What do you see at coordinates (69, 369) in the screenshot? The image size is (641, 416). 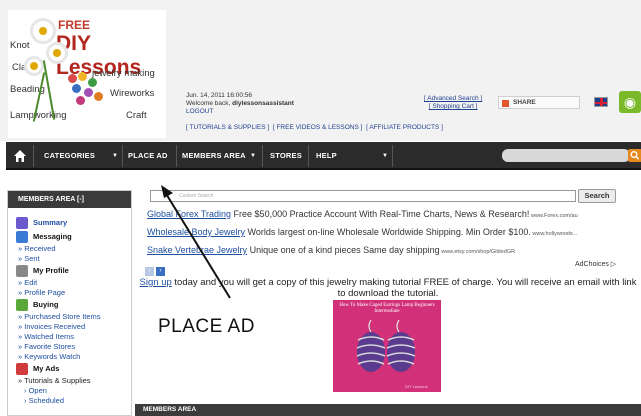 I see `sidebar-item-my-ads: My Ads` at bounding box center [69, 369].